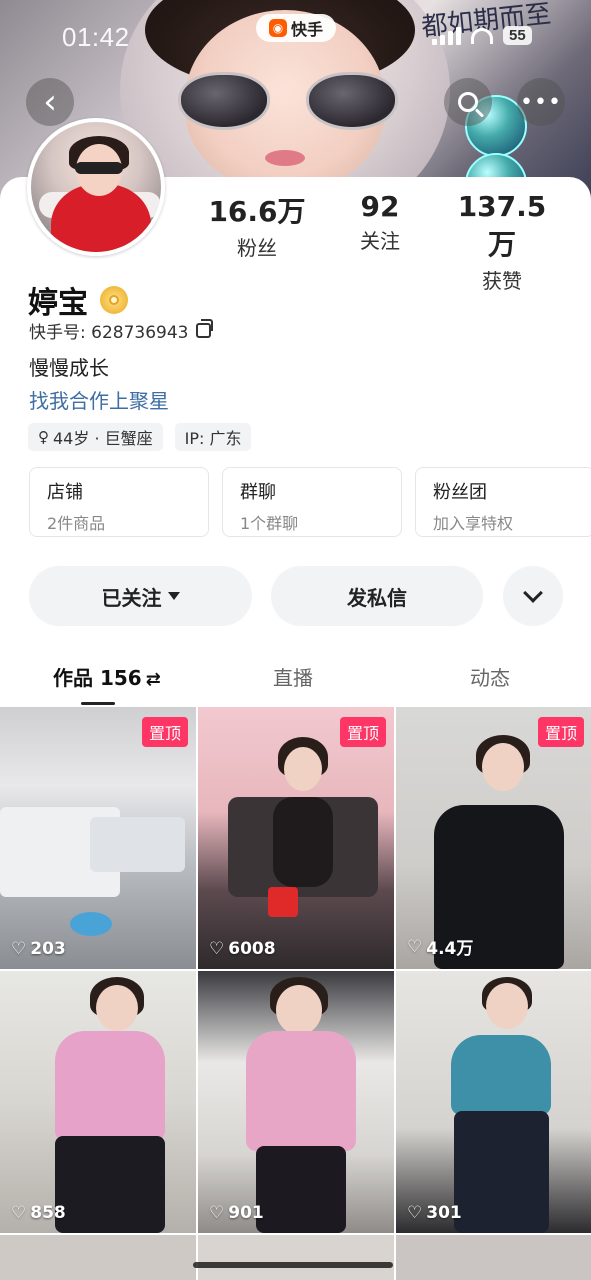 The width and height of the screenshot is (591, 1280). I want to click on profile-actions: 已关注 发私信, so click(296, 596).